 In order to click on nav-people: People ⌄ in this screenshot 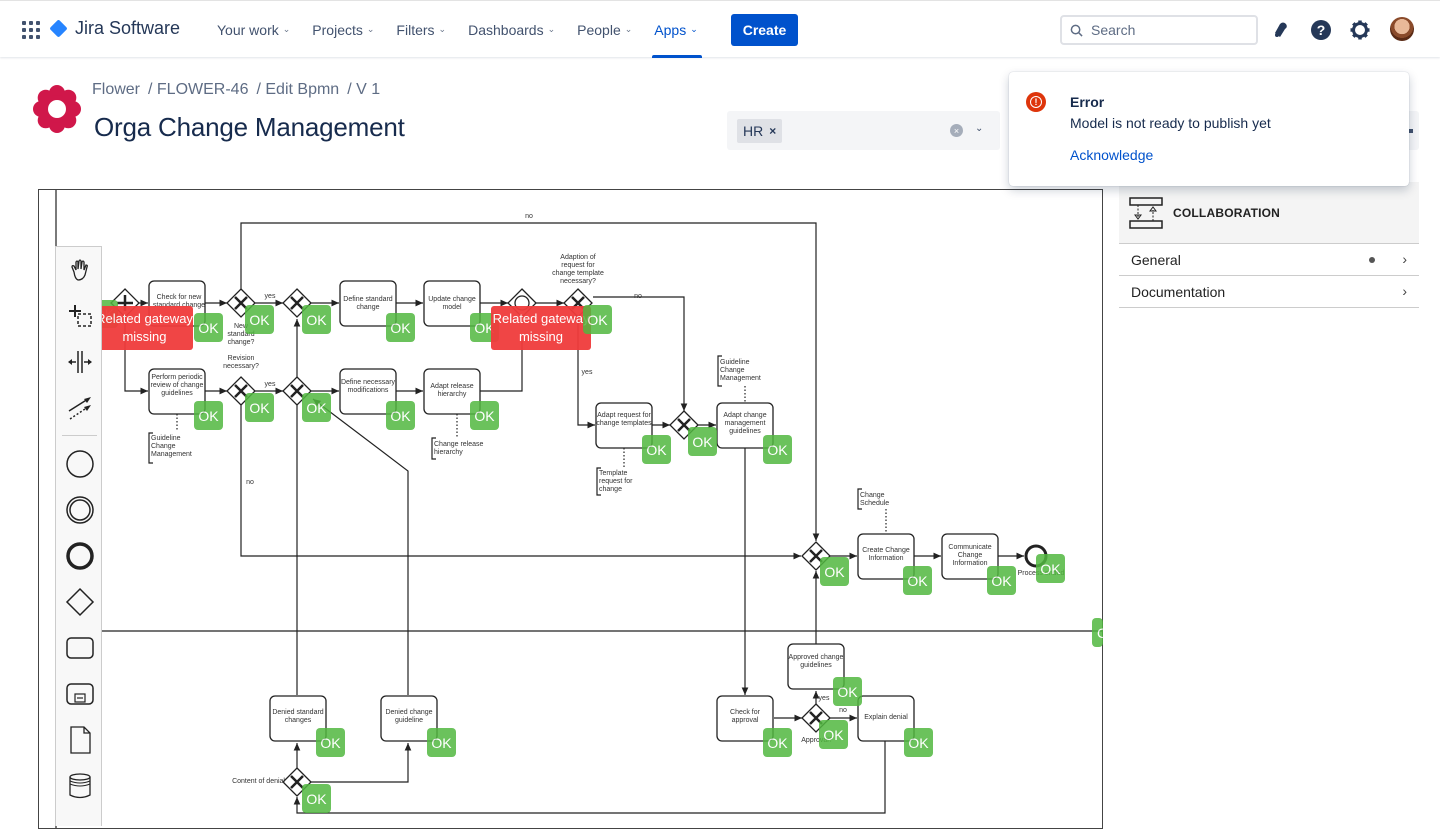, I will do `click(608, 29)`.